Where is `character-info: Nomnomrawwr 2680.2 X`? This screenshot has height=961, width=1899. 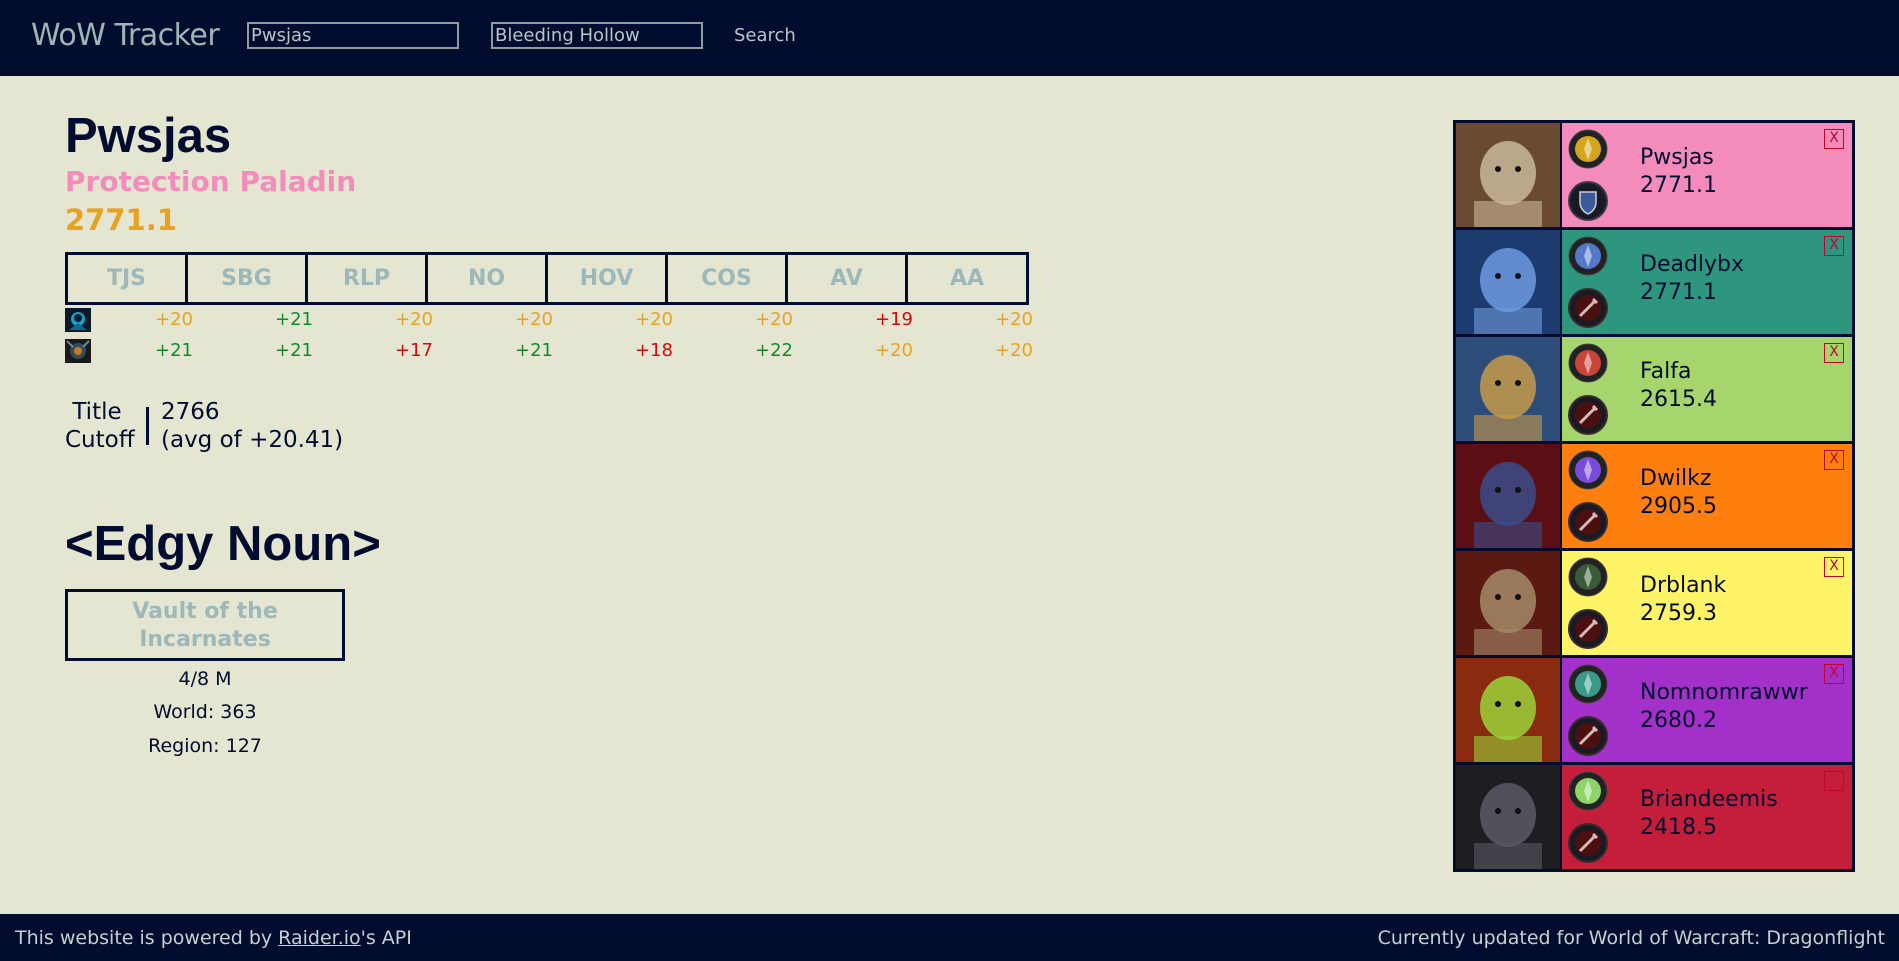
character-info: Nomnomrawwr 2680.2 X is located at coordinates (1707, 710).